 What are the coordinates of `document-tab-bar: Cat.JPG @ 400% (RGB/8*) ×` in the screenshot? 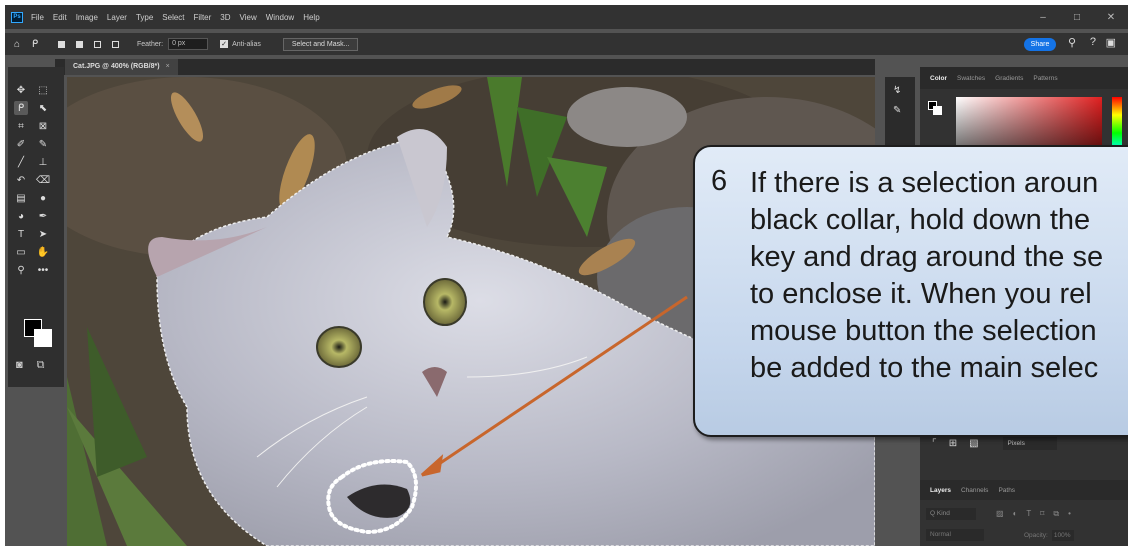 It's located at (465, 67).